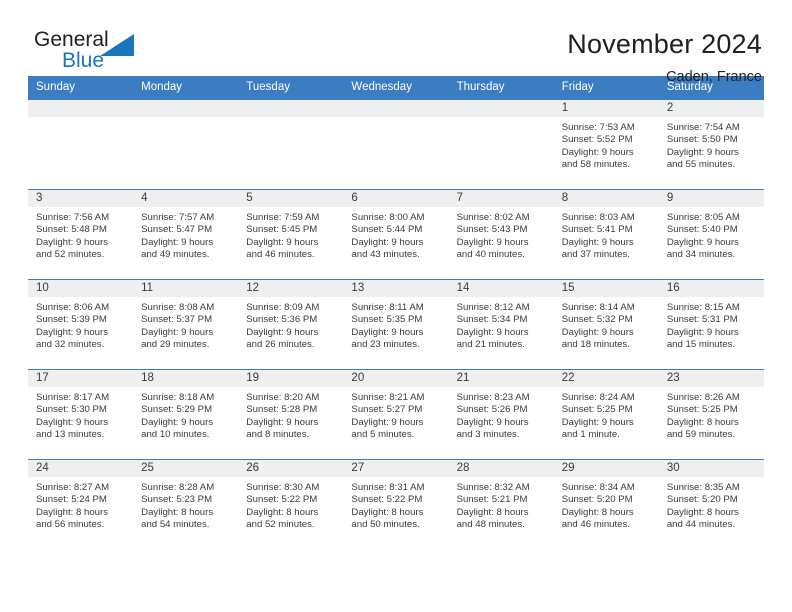 The image size is (792, 612). I want to click on weekday-header-tuesday: Tuesday, so click(291, 88).